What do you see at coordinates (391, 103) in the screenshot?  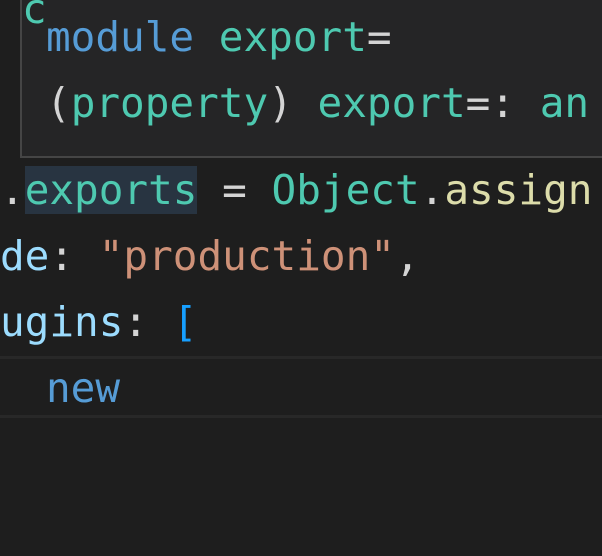 I see `tooltip-property-name: export` at bounding box center [391, 103].